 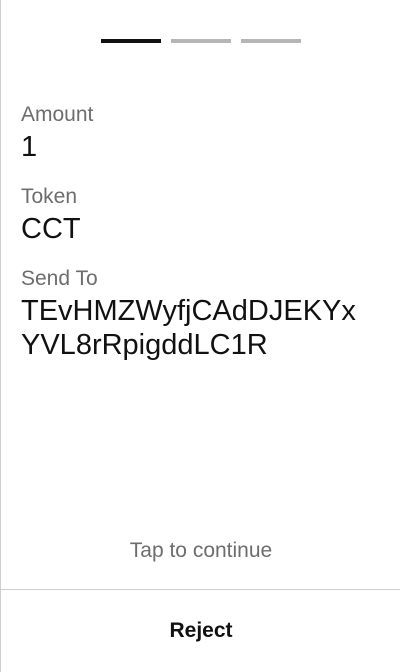 What do you see at coordinates (57, 114) in the screenshot?
I see `amount-label: Amount` at bounding box center [57, 114].